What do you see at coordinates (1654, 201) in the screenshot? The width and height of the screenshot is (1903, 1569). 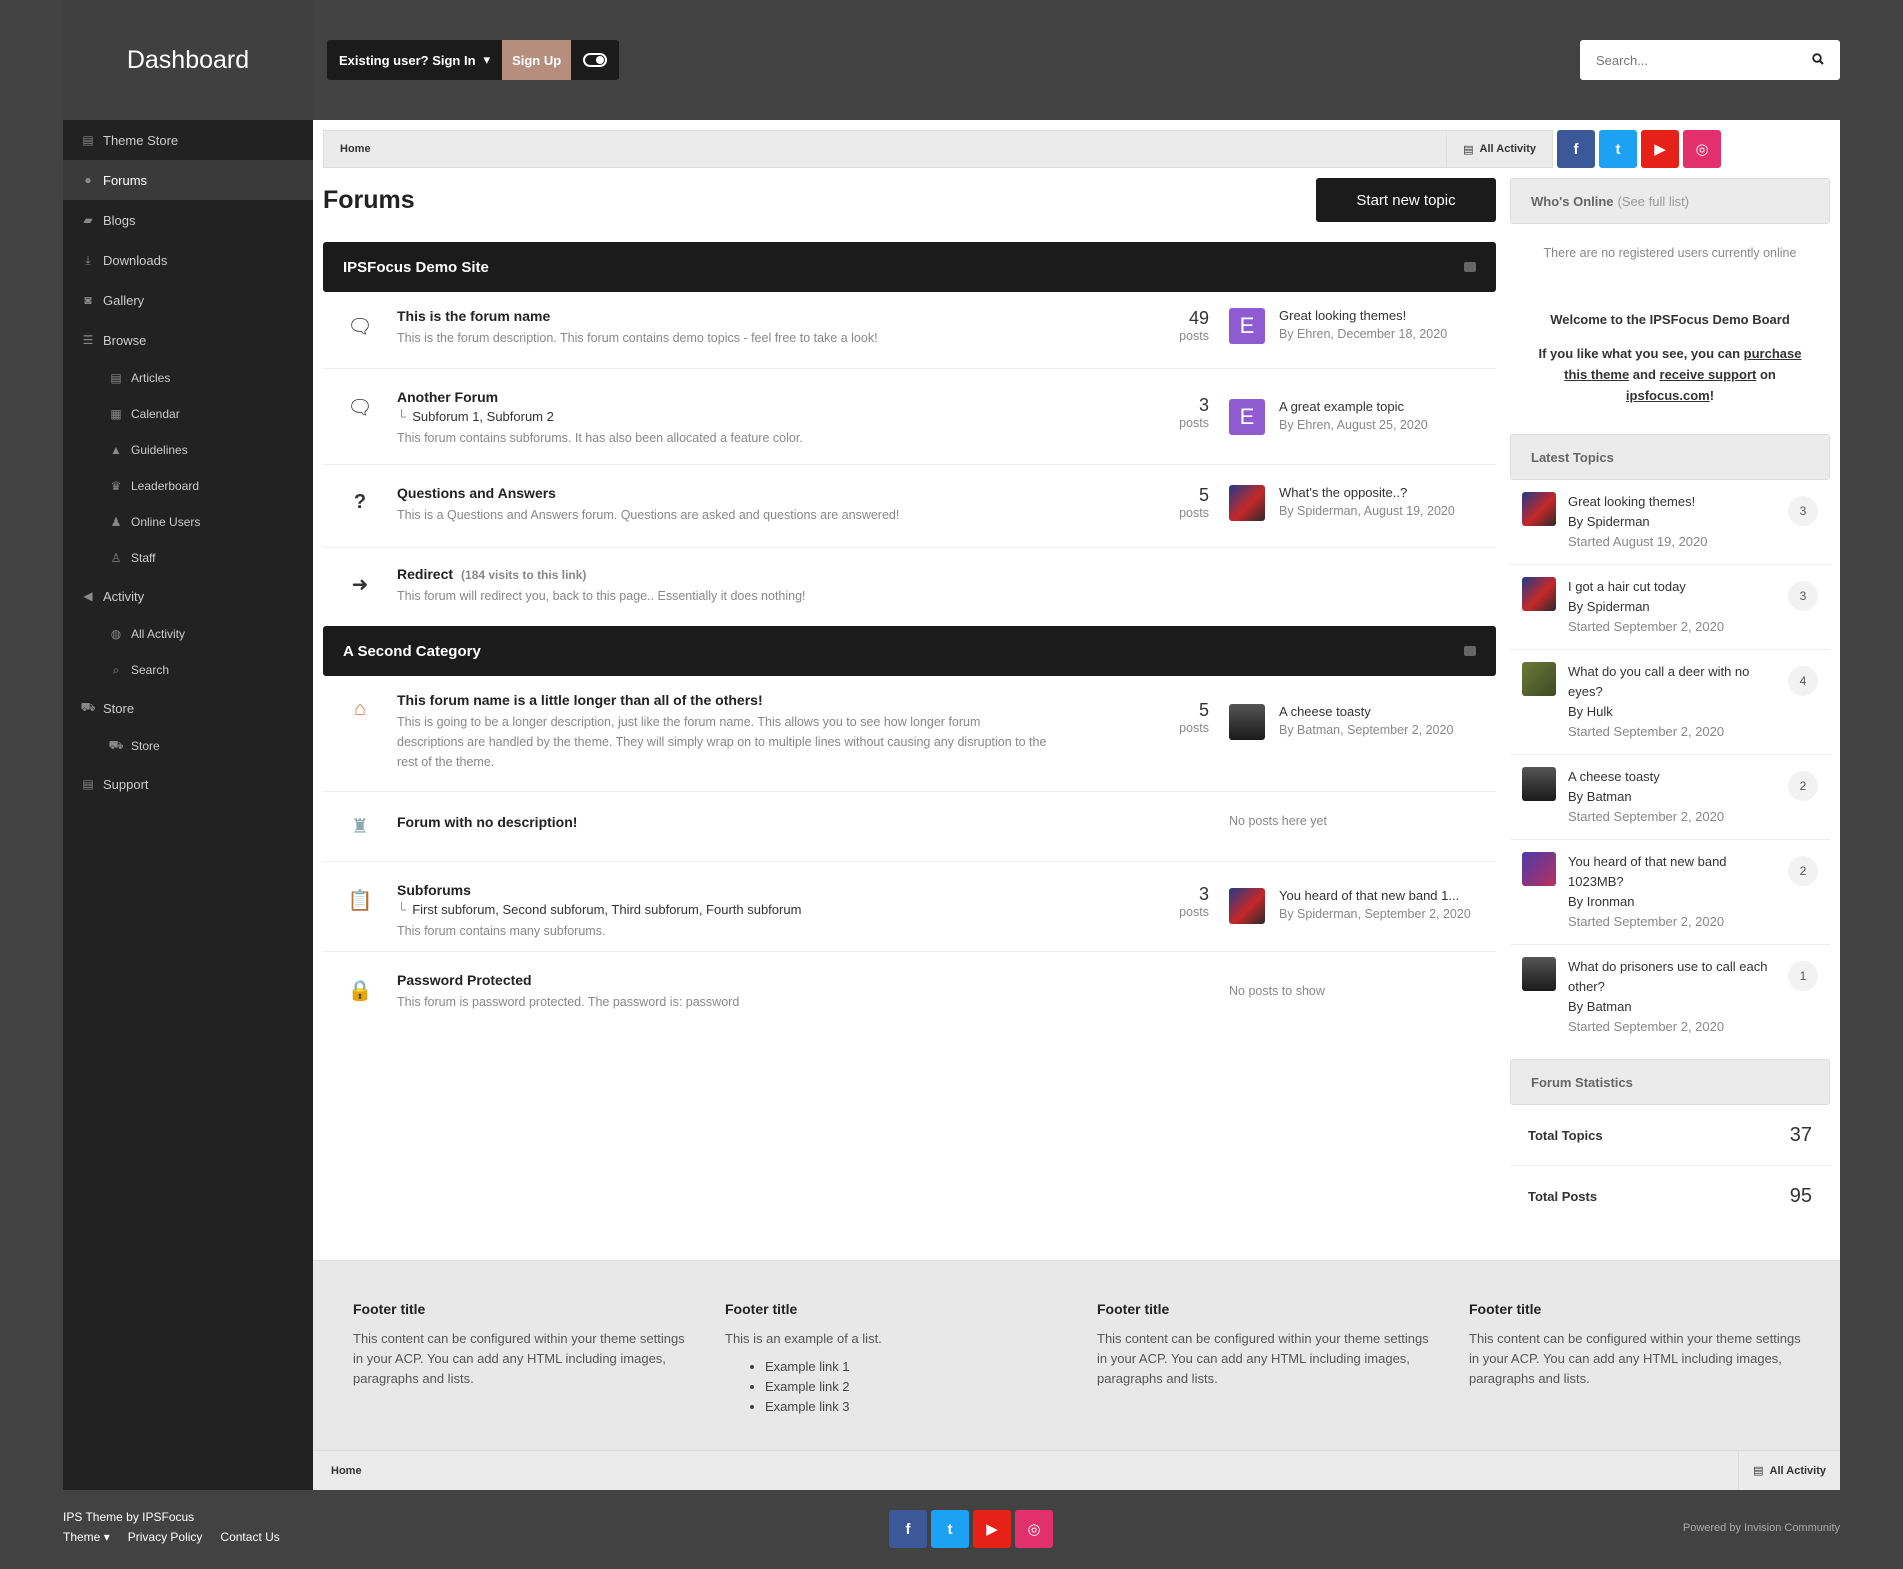 I see `see-full-list-link: (See full list)` at bounding box center [1654, 201].